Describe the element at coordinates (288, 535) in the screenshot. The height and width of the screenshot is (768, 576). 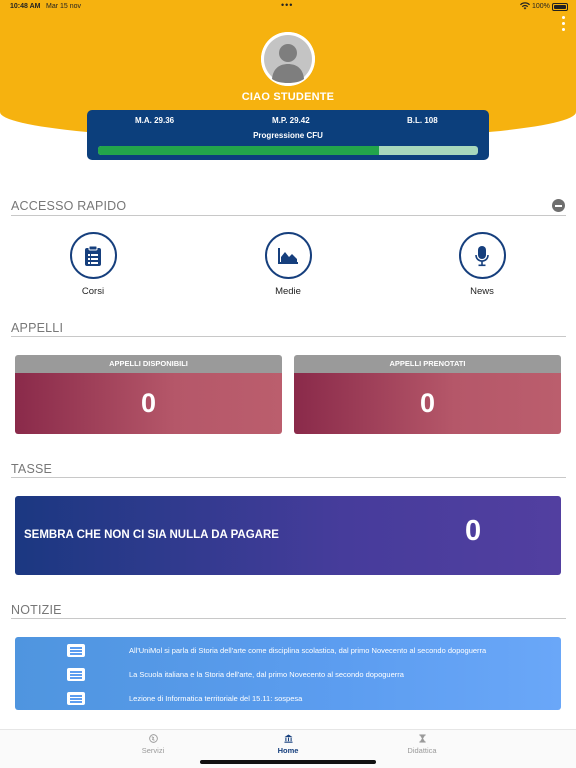
I see `tasse-card: SEMBRA CHE NON CI SIA NULLA DA PAGARE 0` at that location.